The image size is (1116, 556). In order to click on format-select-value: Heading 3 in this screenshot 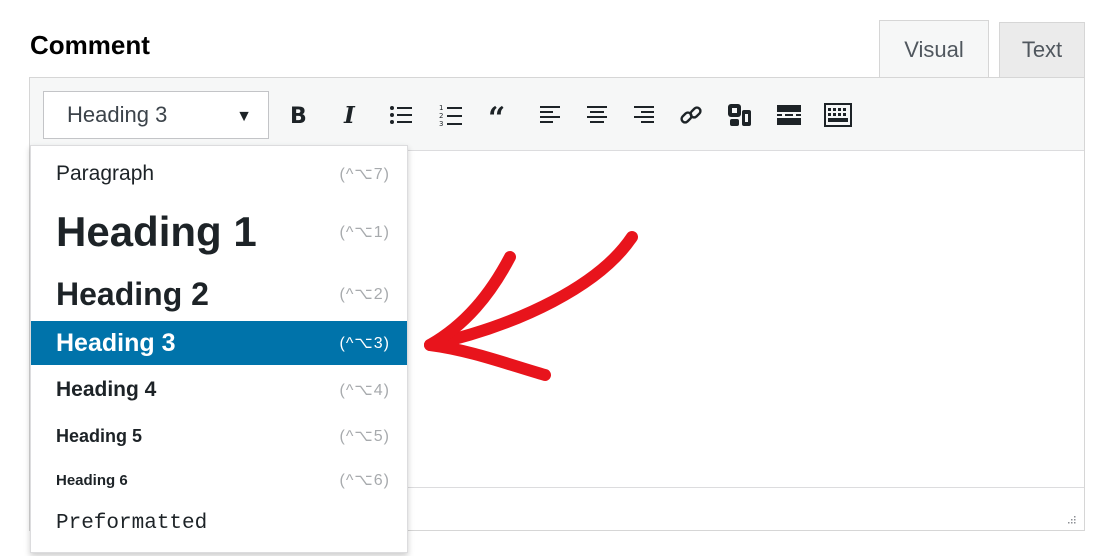, I will do `click(117, 114)`.